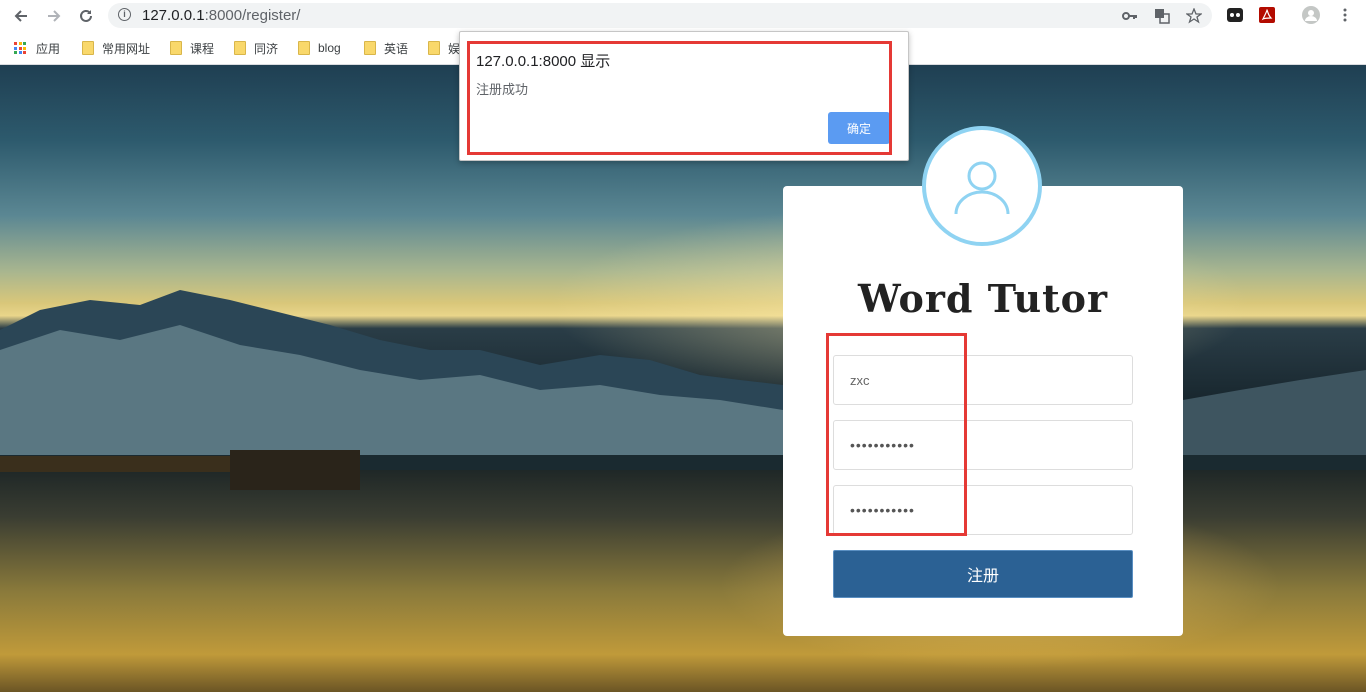 The height and width of the screenshot is (692, 1366). Describe the element at coordinates (1130, 16) in the screenshot. I see `key-icon` at that location.